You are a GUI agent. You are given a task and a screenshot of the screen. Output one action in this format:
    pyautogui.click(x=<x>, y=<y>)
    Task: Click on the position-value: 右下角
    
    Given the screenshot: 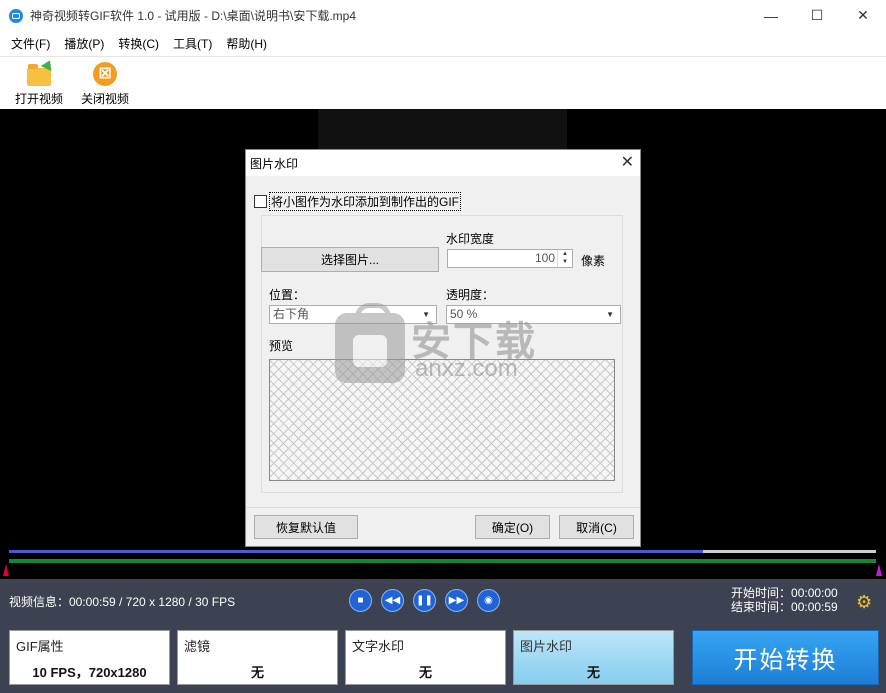 What is the action you would take?
    pyautogui.click(x=291, y=314)
    